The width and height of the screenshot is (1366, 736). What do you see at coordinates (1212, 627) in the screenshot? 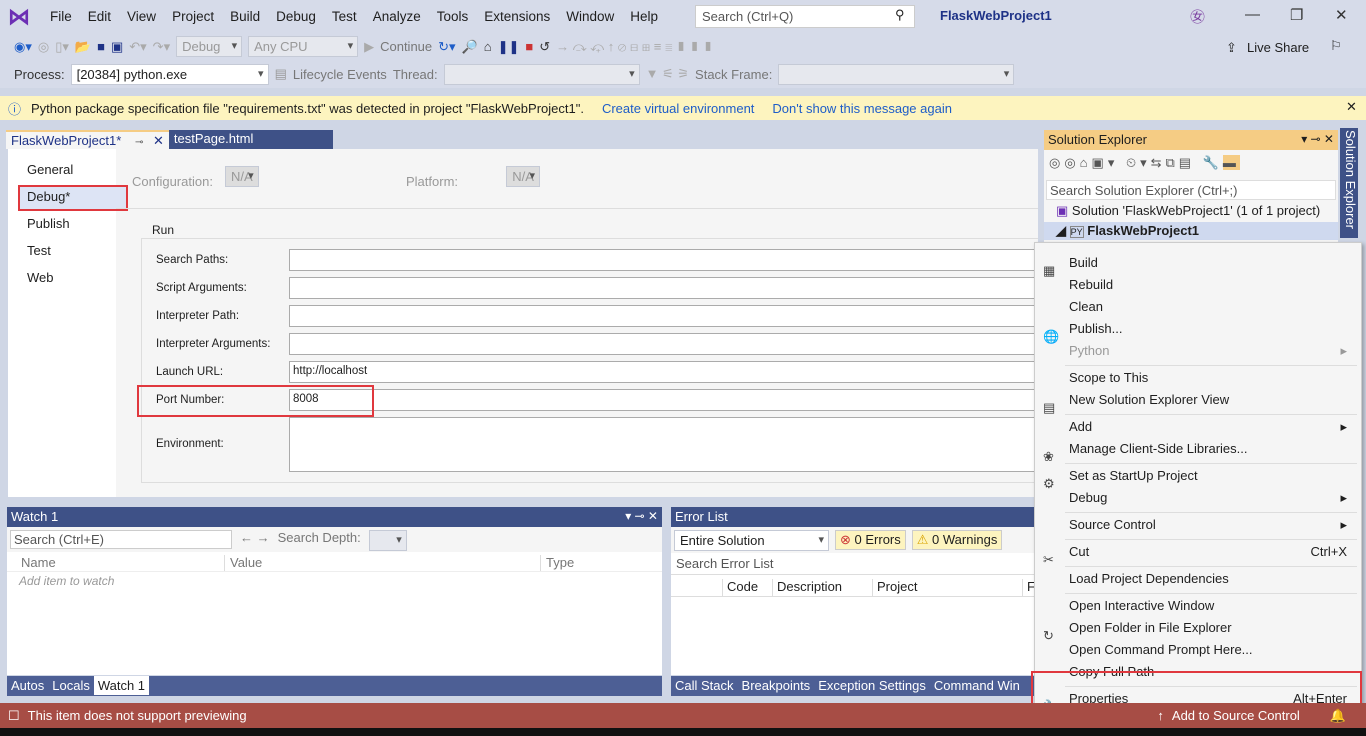
I see `menu-item-open-folder-in-file-explorer: Open Folder in File Explorer` at bounding box center [1212, 627].